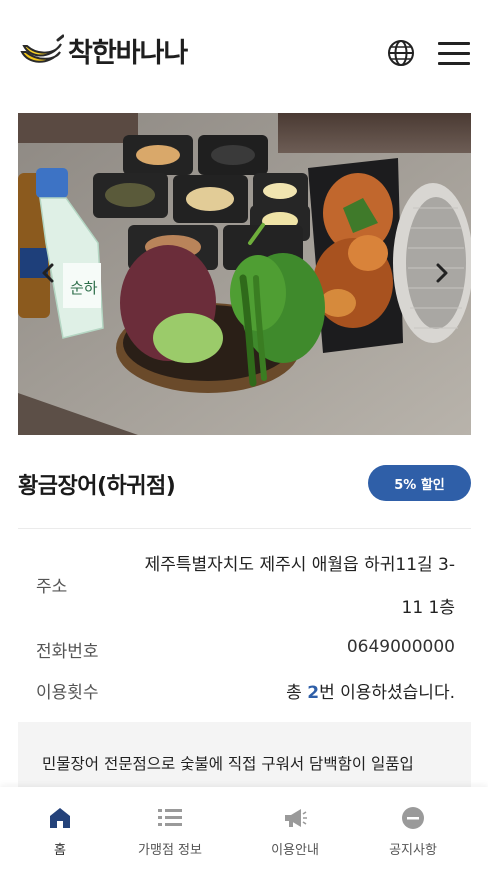 The image size is (488, 874). I want to click on visits-count: 2, so click(313, 693).